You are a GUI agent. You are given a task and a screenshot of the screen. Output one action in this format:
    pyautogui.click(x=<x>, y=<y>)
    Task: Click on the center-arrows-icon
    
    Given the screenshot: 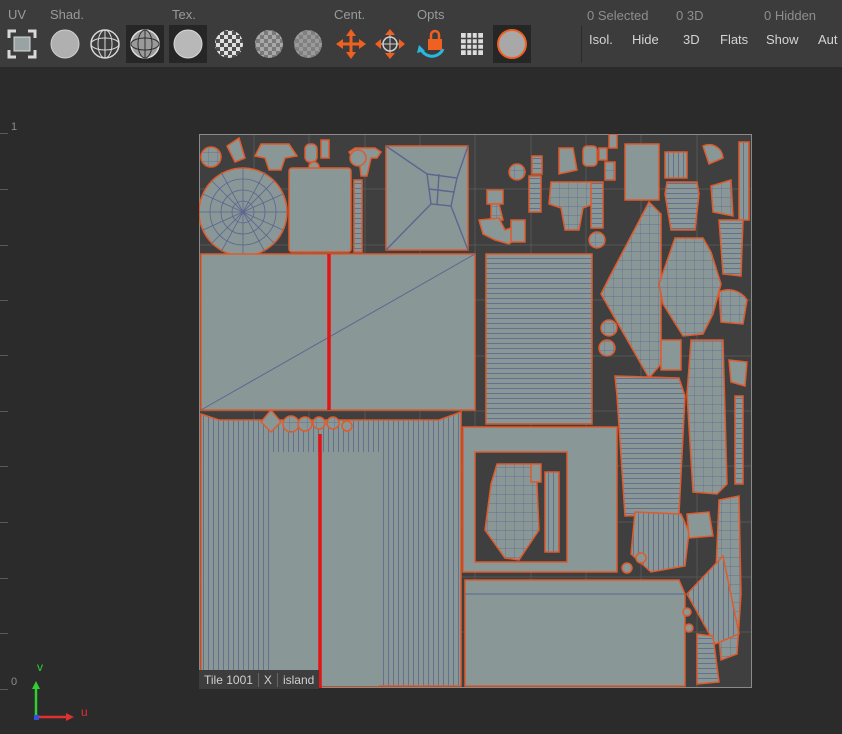 What is the action you would take?
    pyautogui.click(x=351, y=44)
    